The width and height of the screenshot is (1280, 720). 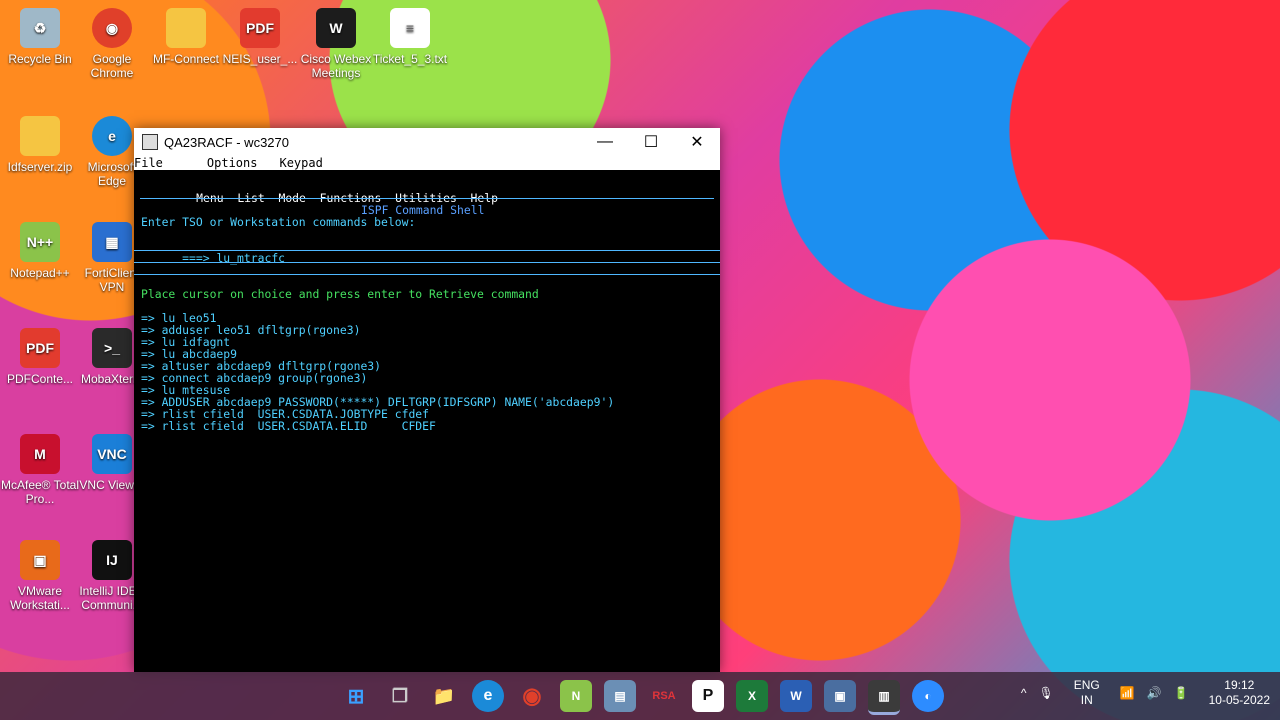 What do you see at coordinates (1239, 700) in the screenshot?
I see `clock-date: 10-05-2022` at bounding box center [1239, 700].